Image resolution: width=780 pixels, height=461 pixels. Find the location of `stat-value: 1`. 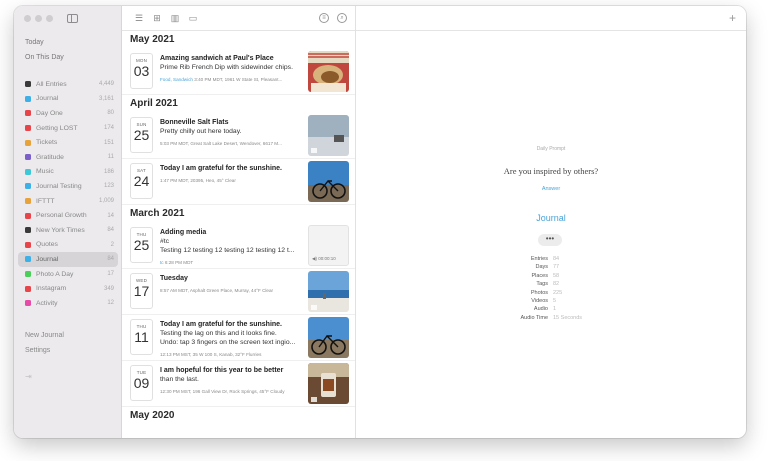

stat-value: 1 is located at coordinates (555, 309).